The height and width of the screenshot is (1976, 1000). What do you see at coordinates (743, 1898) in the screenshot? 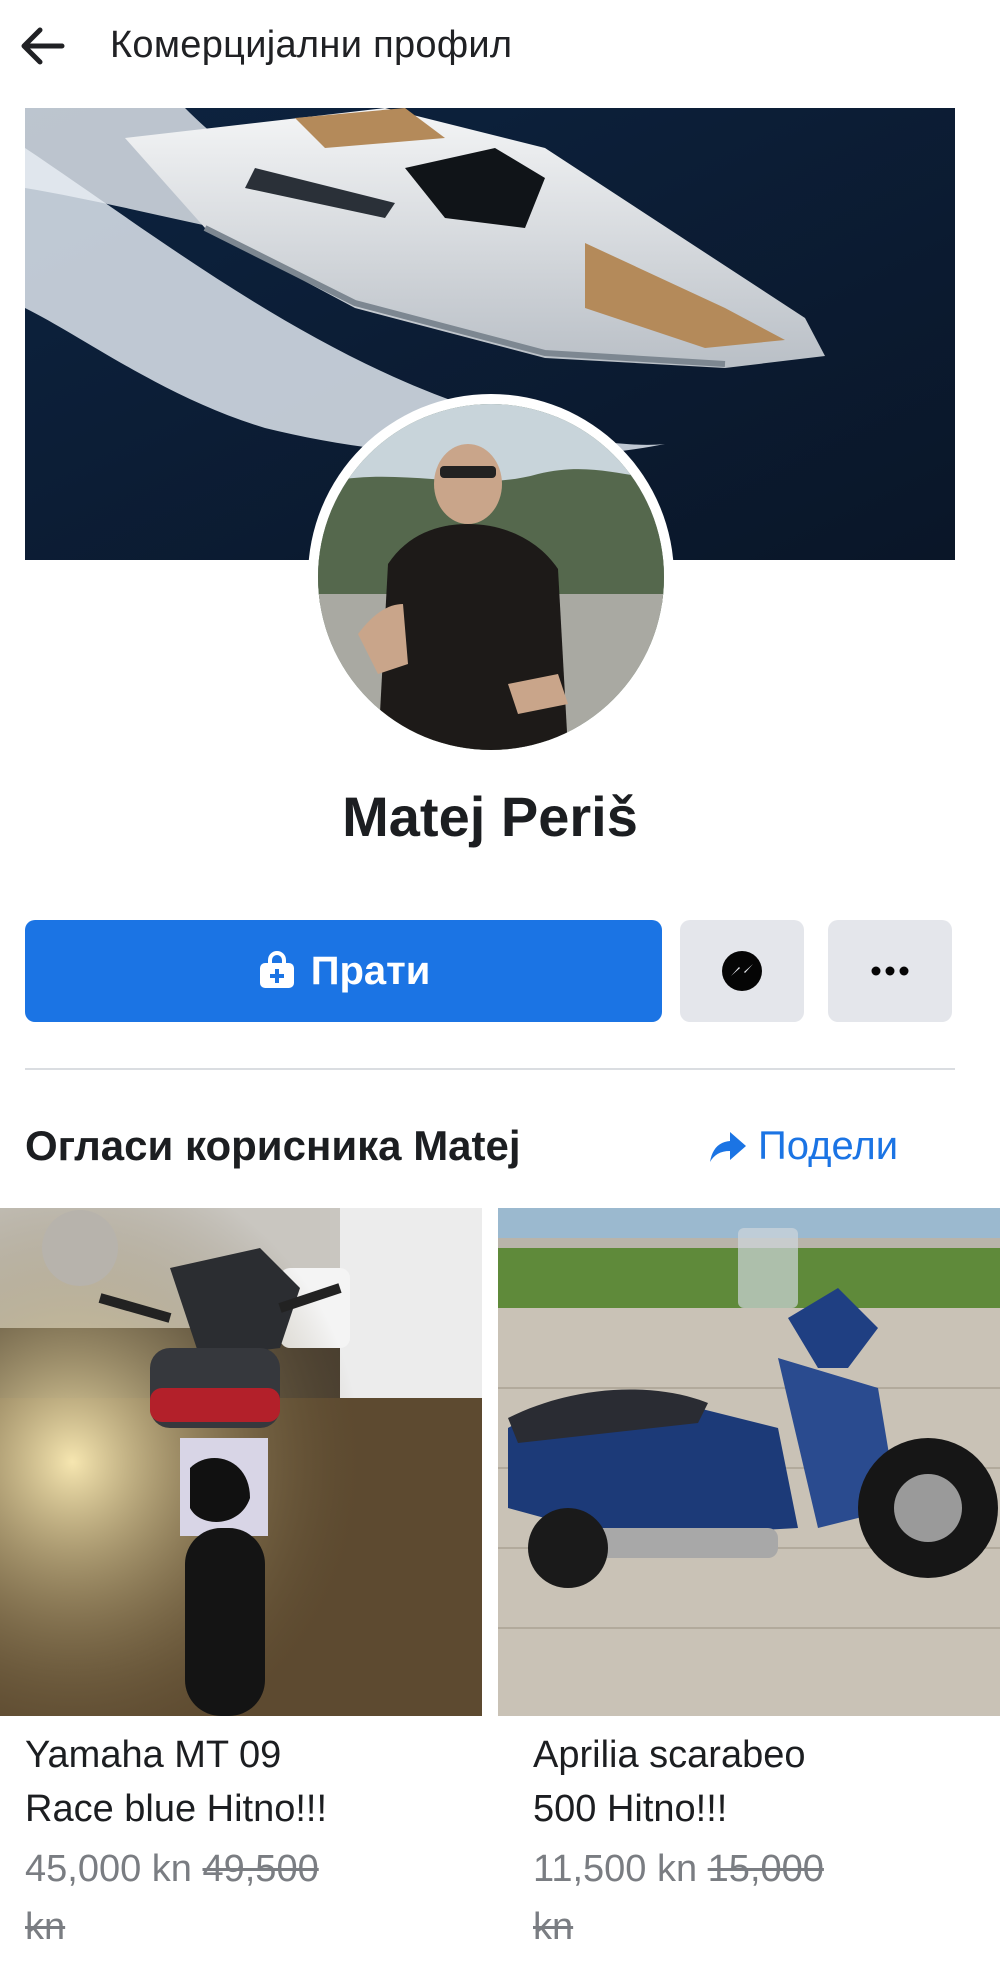
I see `listing-price-aprilia: 11,500 kn 15,000 kn` at bounding box center [743, 1898].